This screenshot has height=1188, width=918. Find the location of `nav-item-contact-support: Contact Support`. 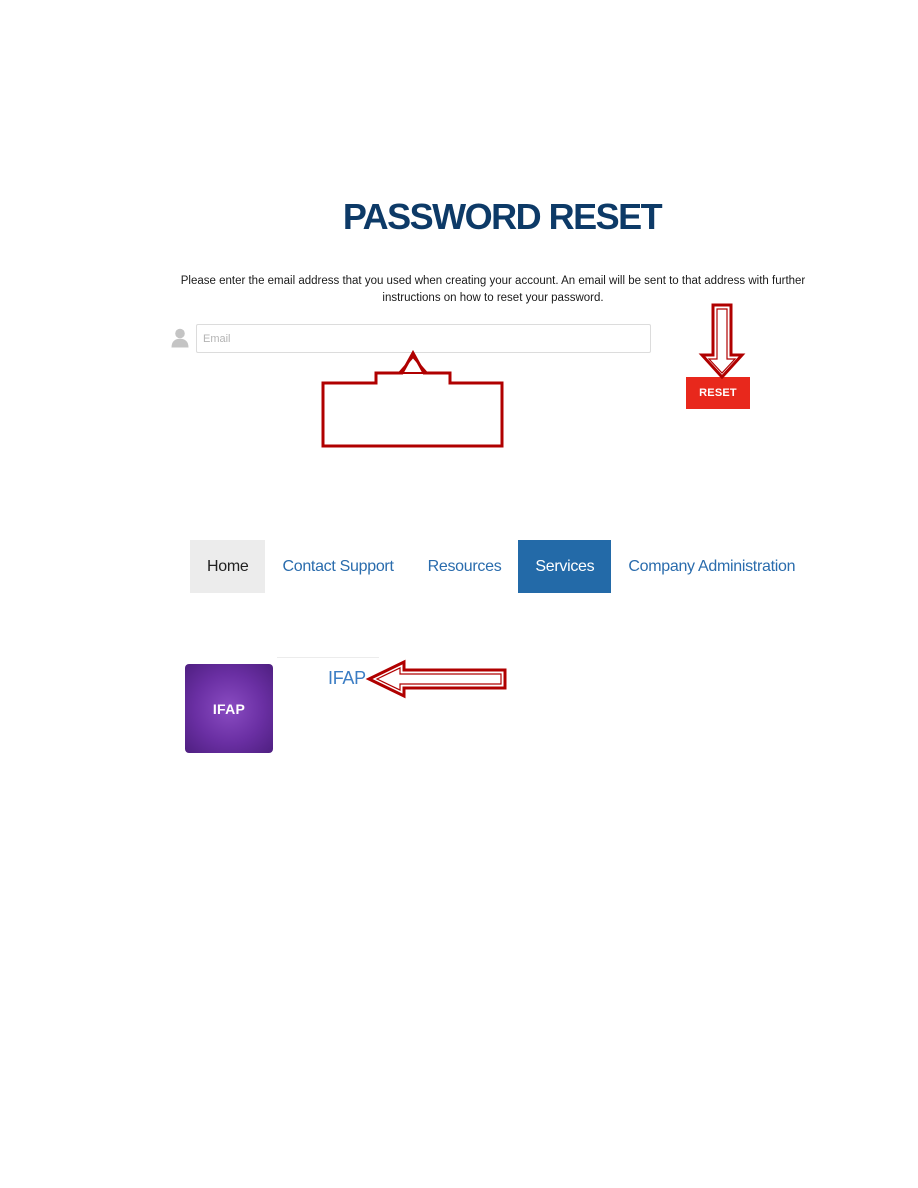

nav-item-contact-support: Contact Support is located at coordinates (337, 566).